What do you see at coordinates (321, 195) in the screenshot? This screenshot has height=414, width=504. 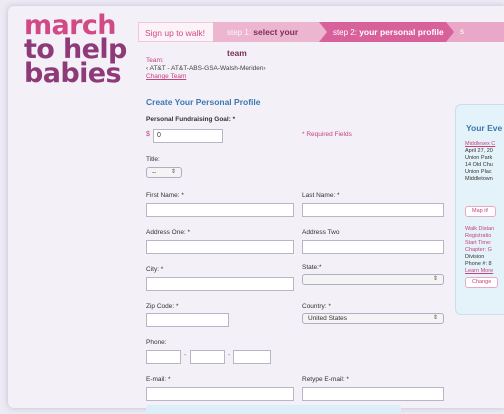 I see `last-name-label: Last Name: *` at bounding box center [321, 195].